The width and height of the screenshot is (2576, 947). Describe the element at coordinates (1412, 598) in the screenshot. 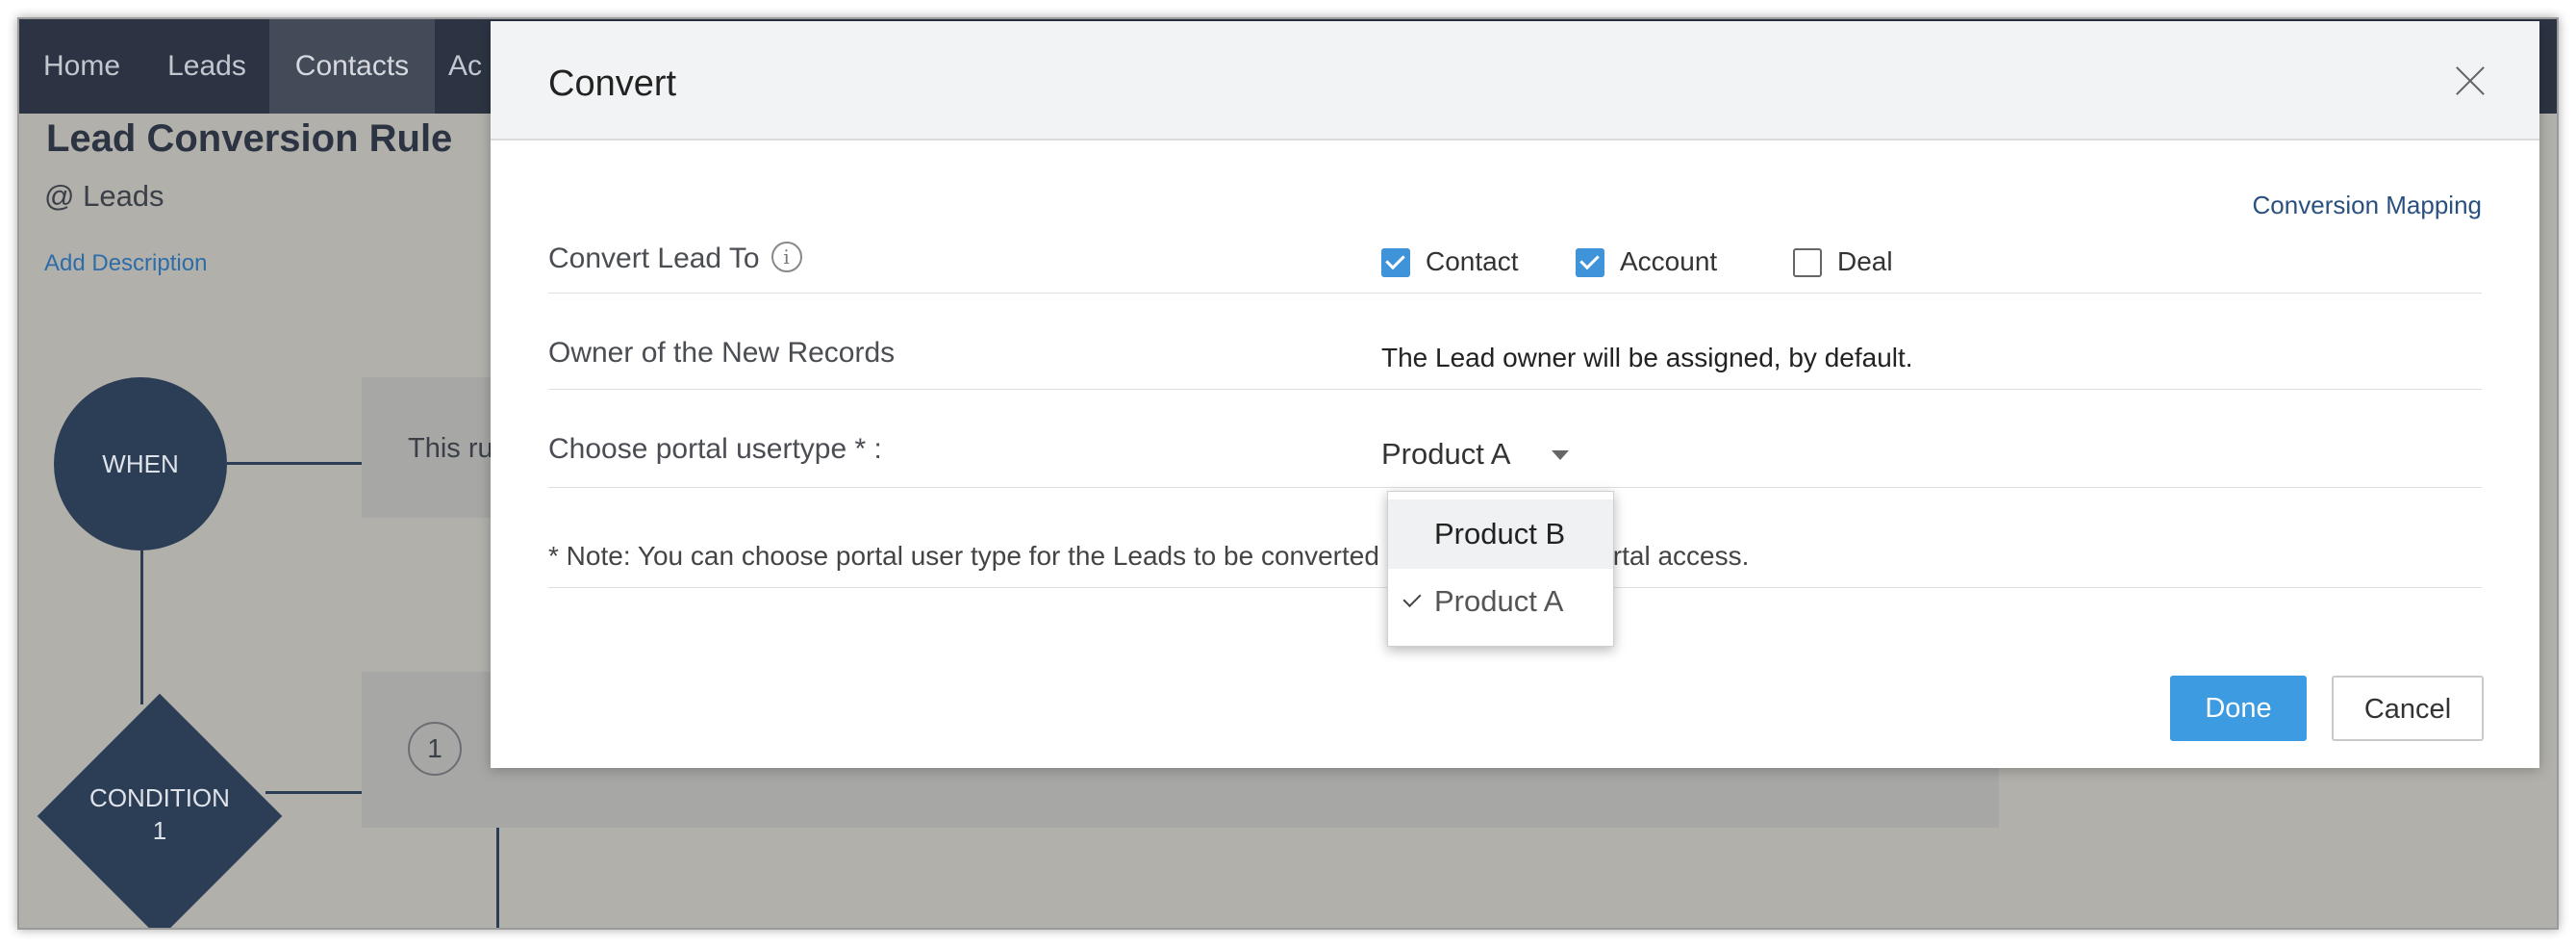

I see `check-icon` at that location.